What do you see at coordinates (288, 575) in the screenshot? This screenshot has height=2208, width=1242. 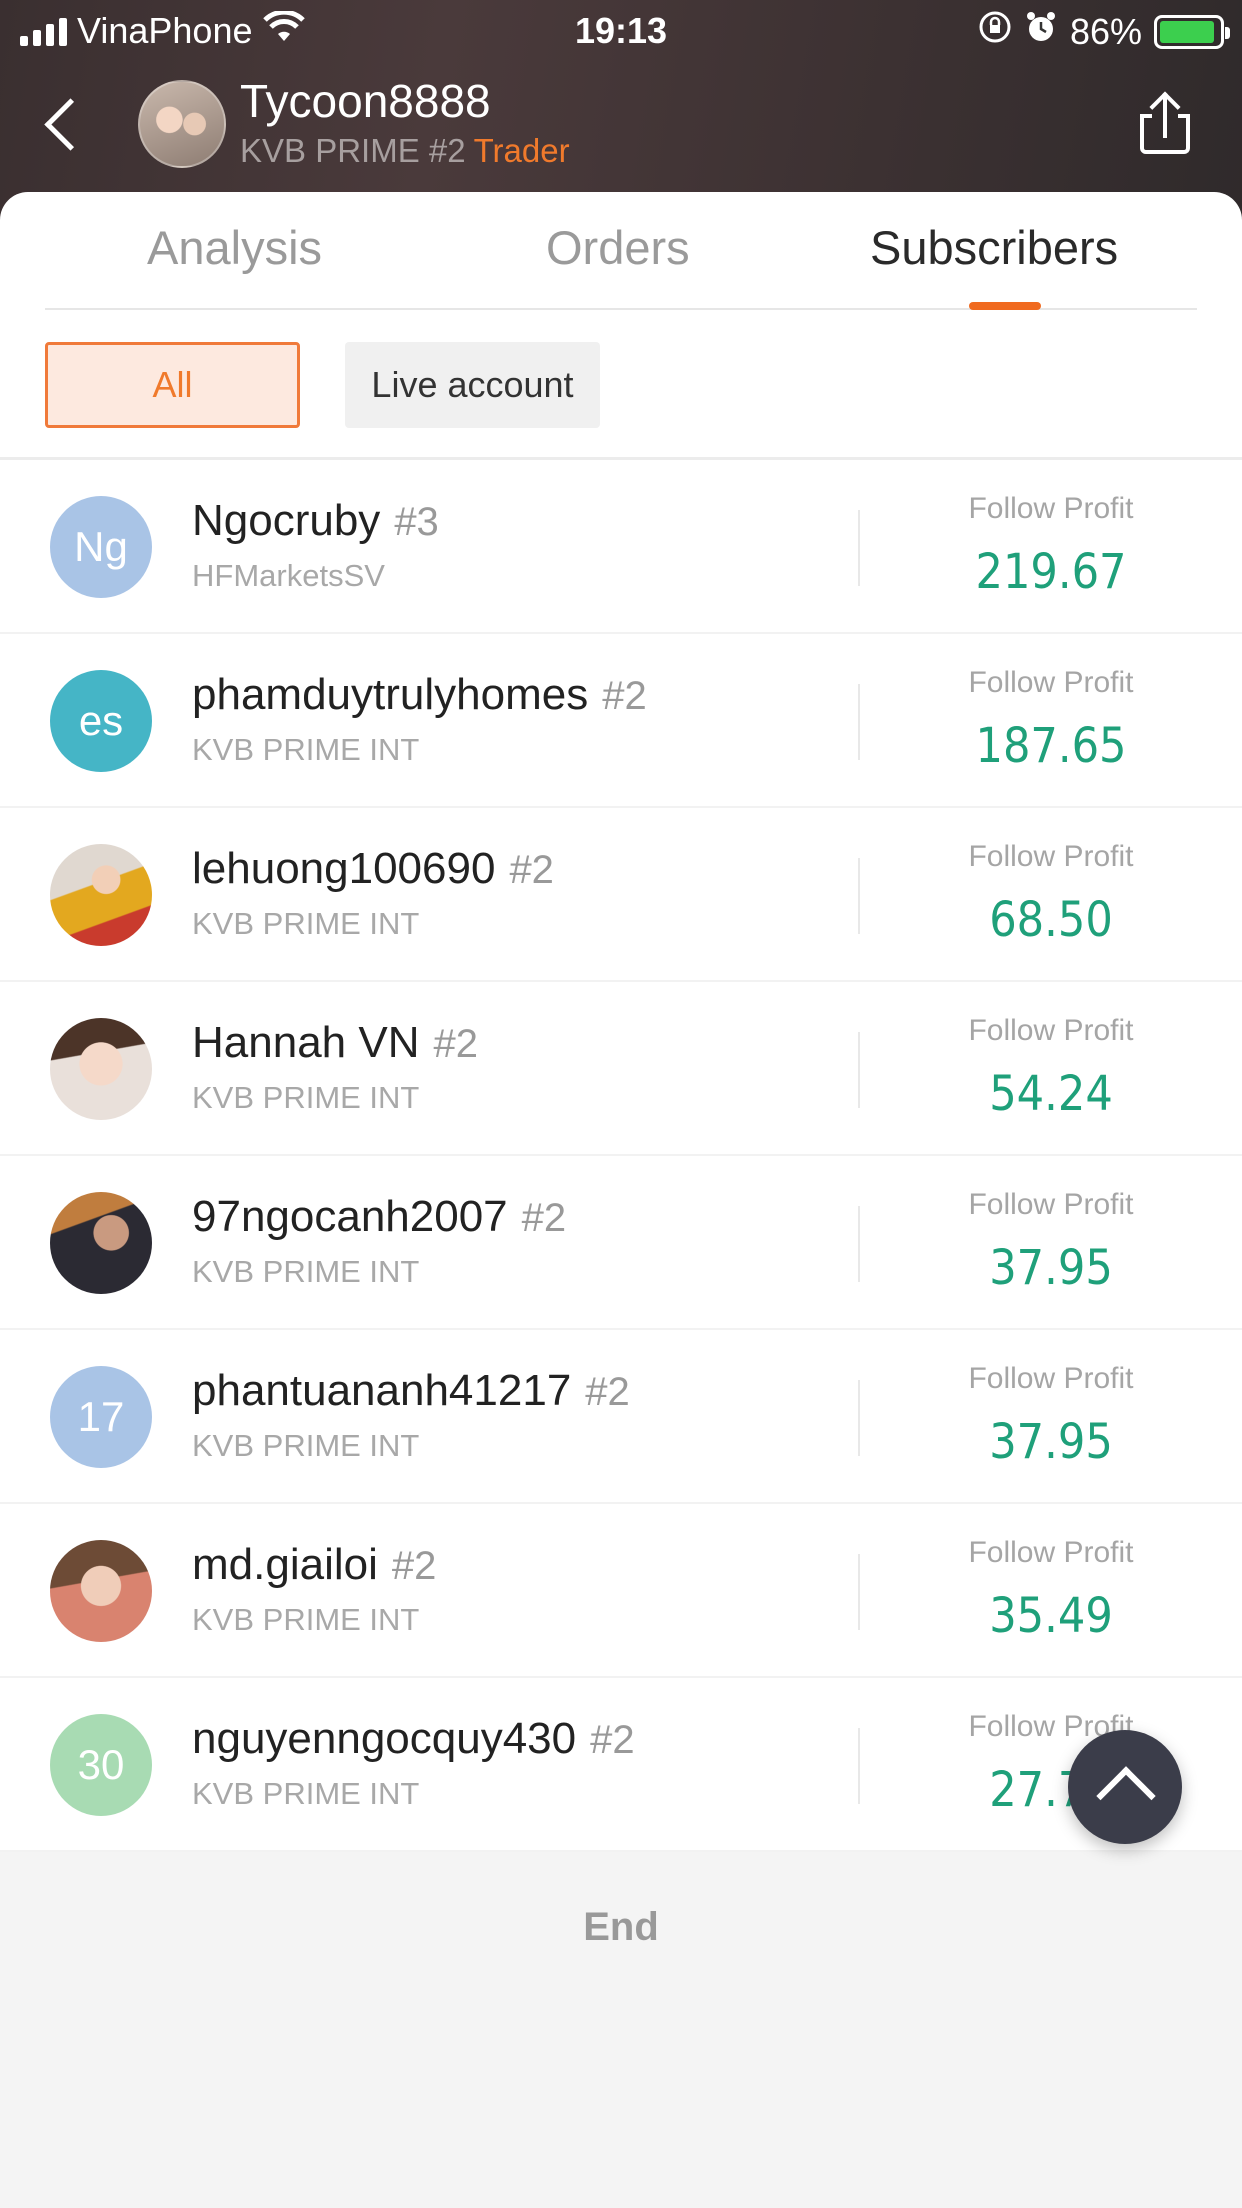 I see `subscriber-broker: HFMarketsSV` at bounding box center [288, 575].